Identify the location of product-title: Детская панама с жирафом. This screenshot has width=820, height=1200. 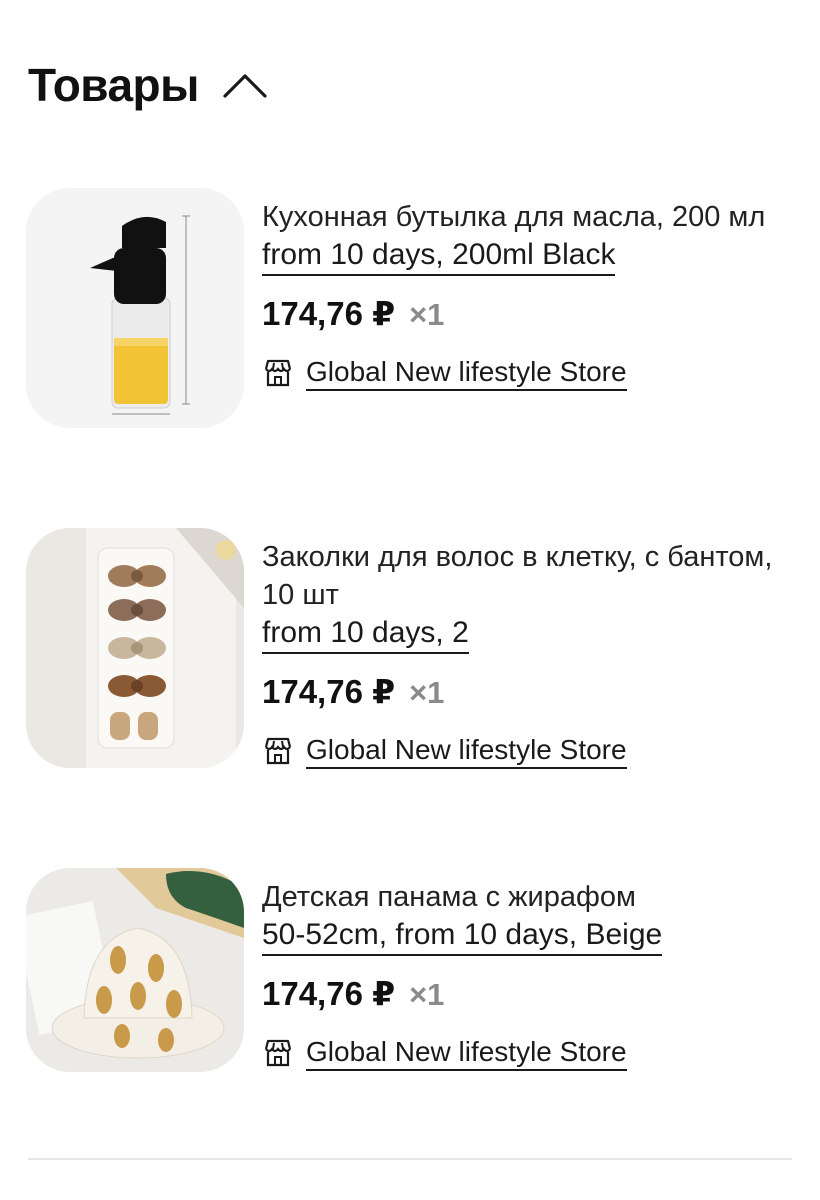
(449, 897).